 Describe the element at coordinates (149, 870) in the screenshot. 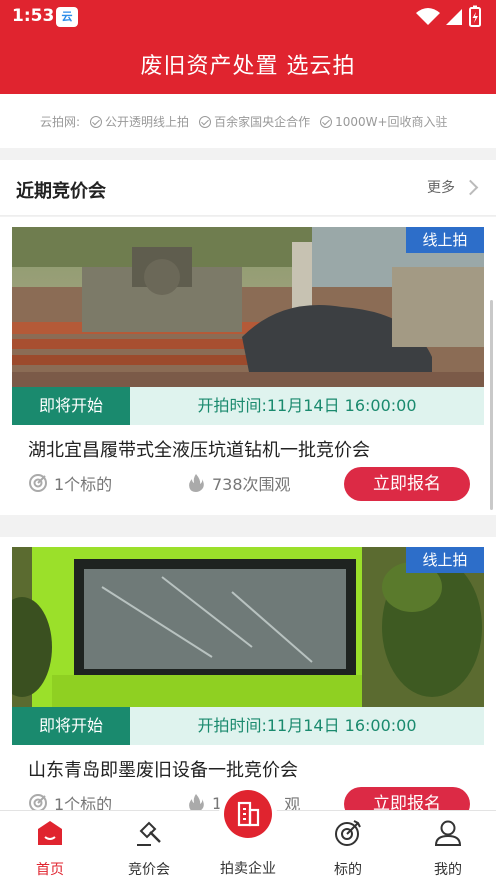

I see `nav-label: 竞价会` at that location.